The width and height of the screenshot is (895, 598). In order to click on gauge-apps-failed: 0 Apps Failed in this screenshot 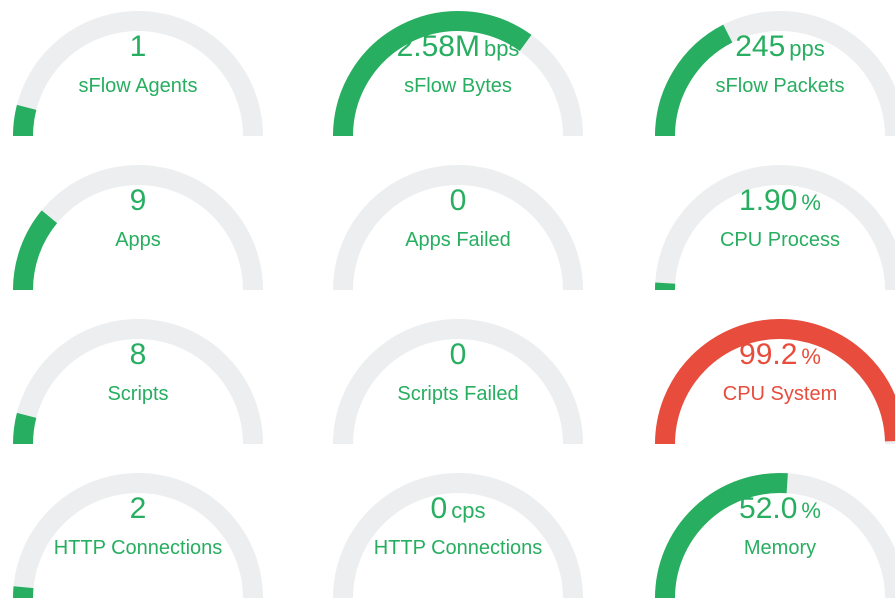, I will do `click(458, 213)`.